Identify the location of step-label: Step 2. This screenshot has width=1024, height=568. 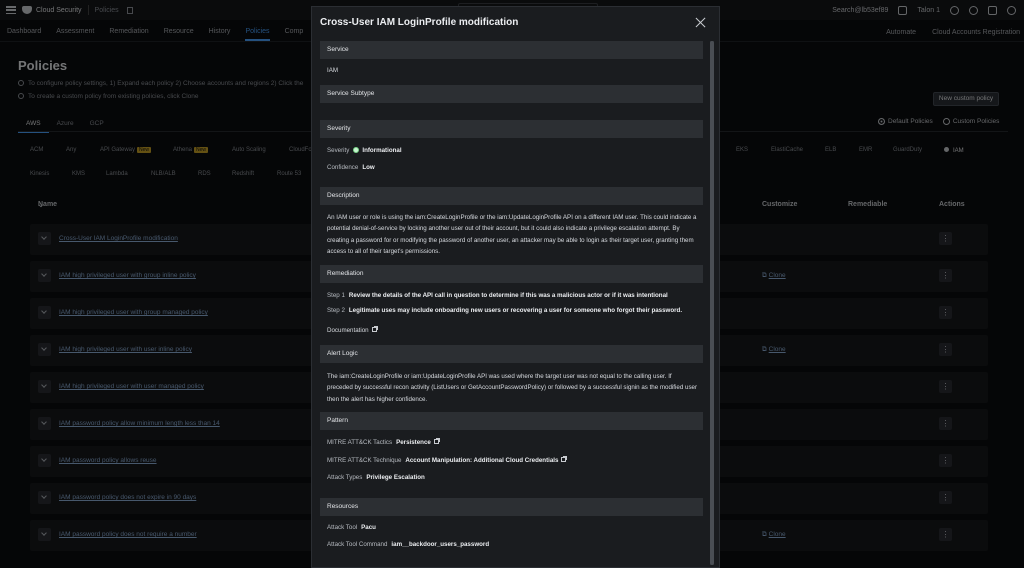
(336, 310).